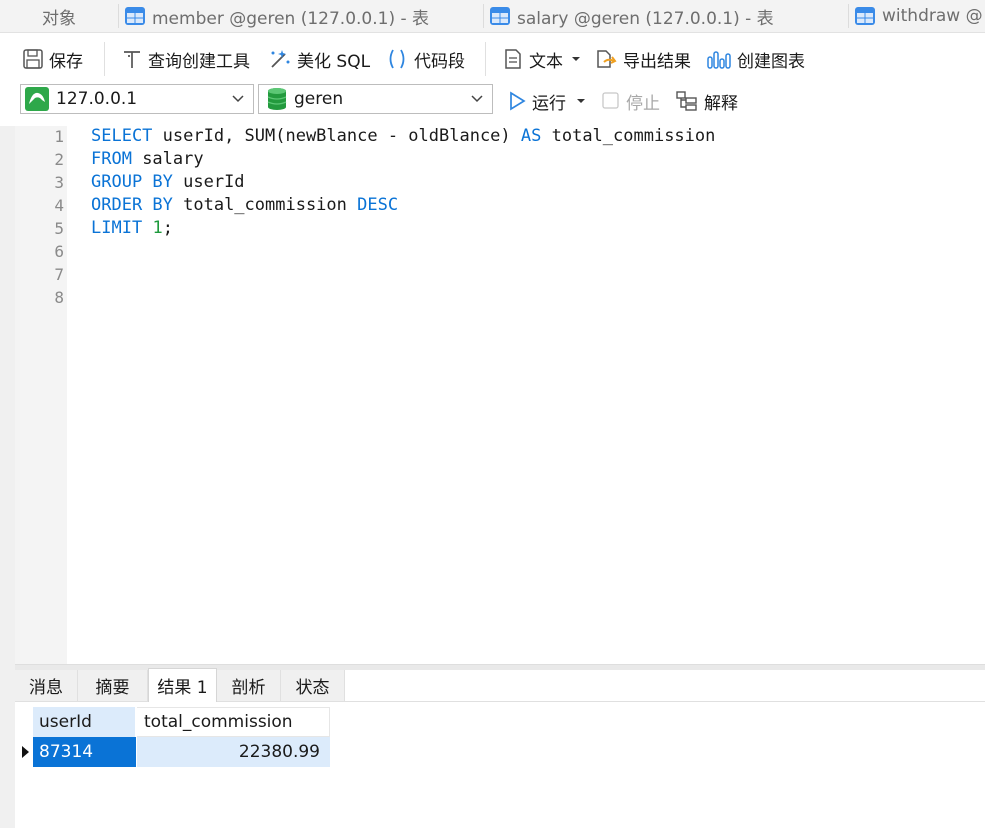 The image size is (985, 828). I want to click on line-number: 3, so click(59, 182).